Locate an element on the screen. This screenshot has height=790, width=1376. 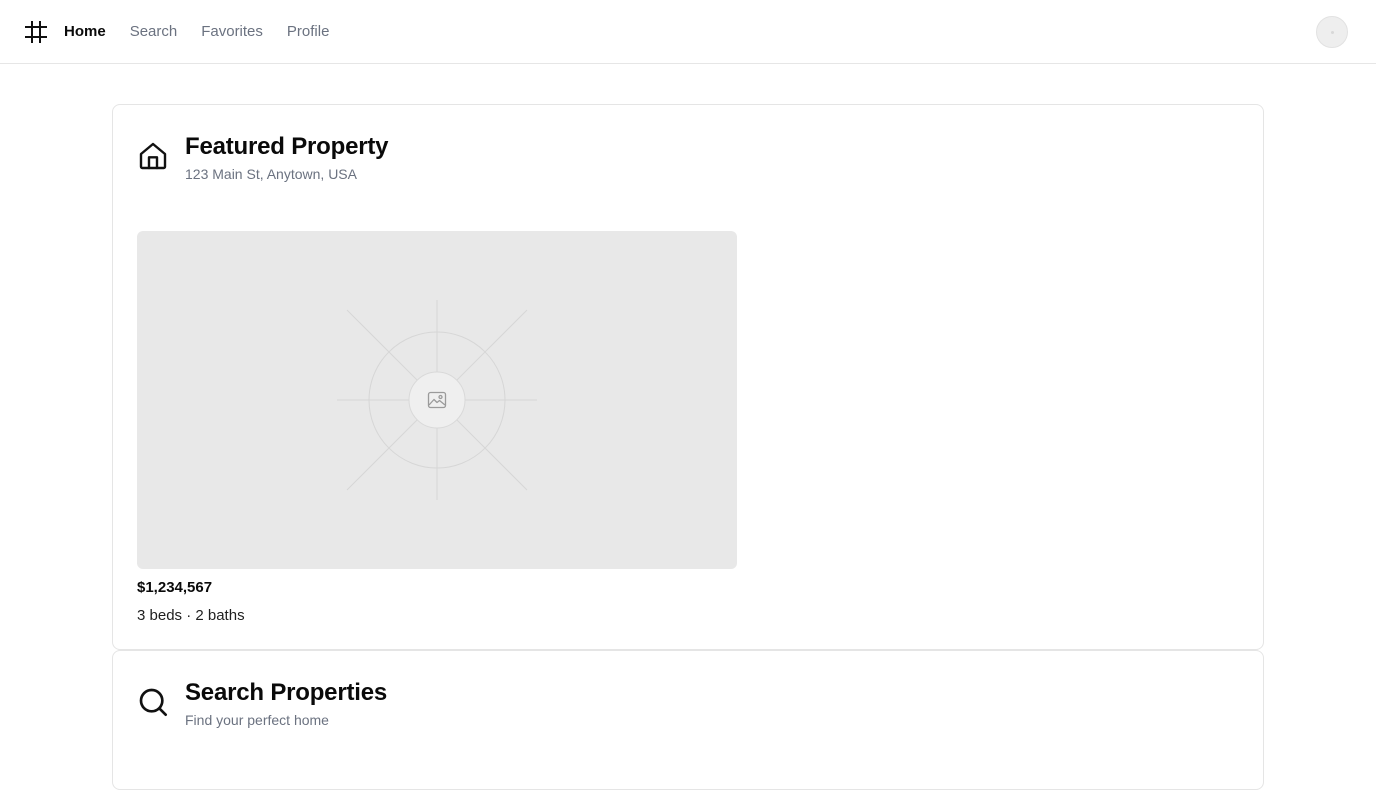
nav-item-favorites: Favorites is located at coordinates (232, 32).